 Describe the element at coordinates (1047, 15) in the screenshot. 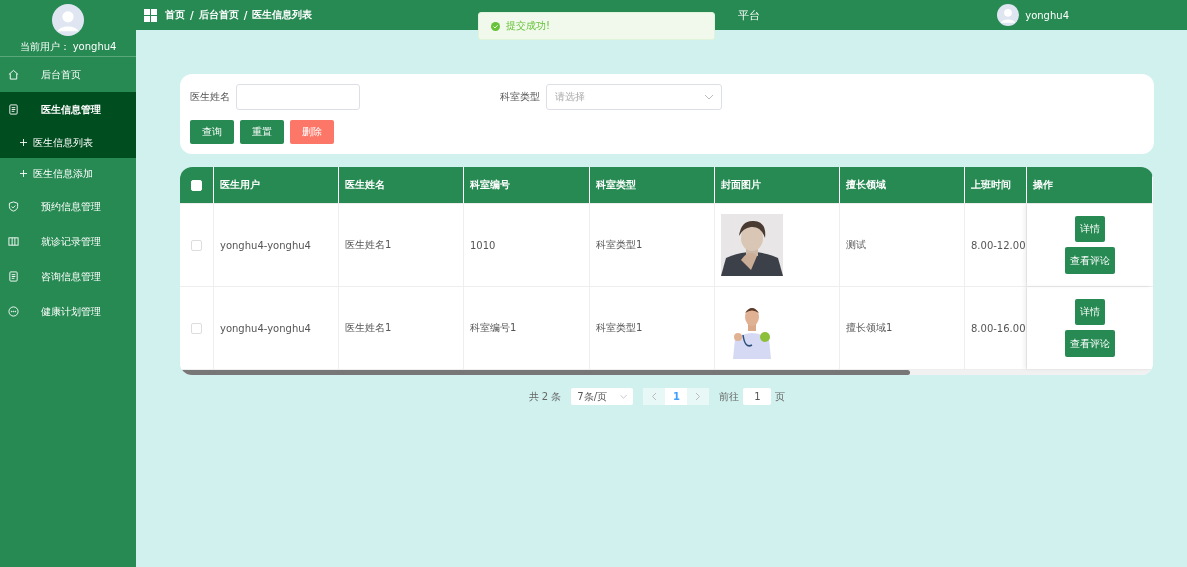

I see `username: yonghu4` at that location.